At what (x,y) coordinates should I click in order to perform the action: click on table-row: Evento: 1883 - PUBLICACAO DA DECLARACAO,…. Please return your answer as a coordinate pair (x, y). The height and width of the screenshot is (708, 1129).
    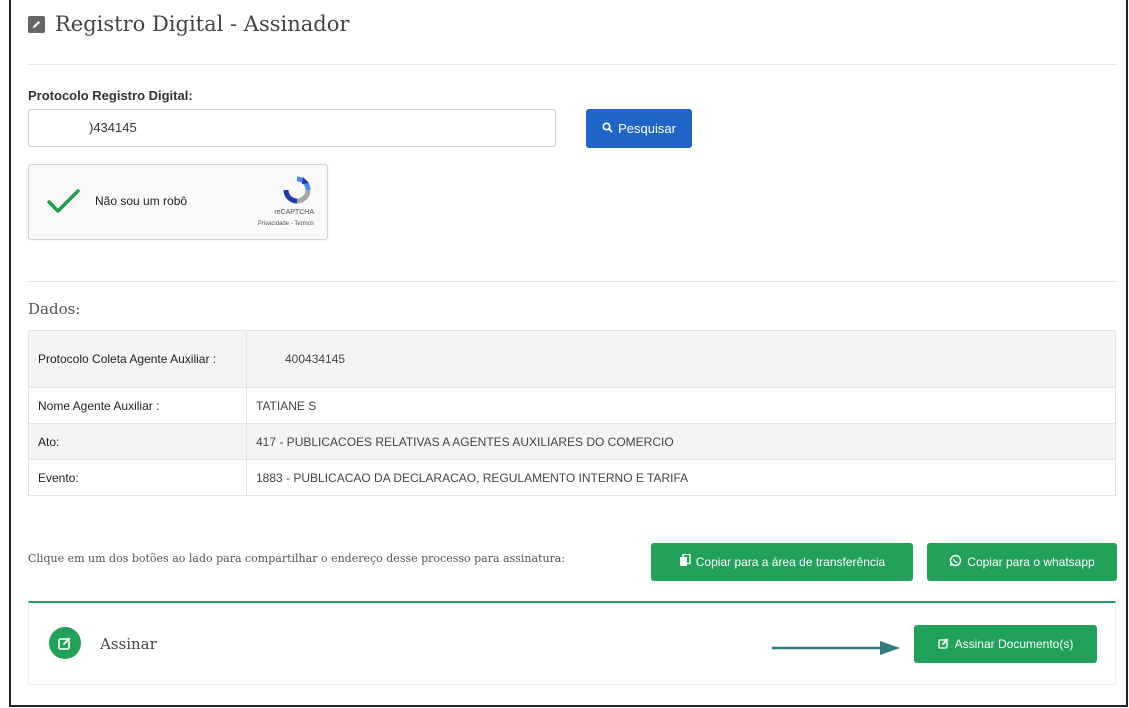
    Looking at the image, I should click on (572, 477).